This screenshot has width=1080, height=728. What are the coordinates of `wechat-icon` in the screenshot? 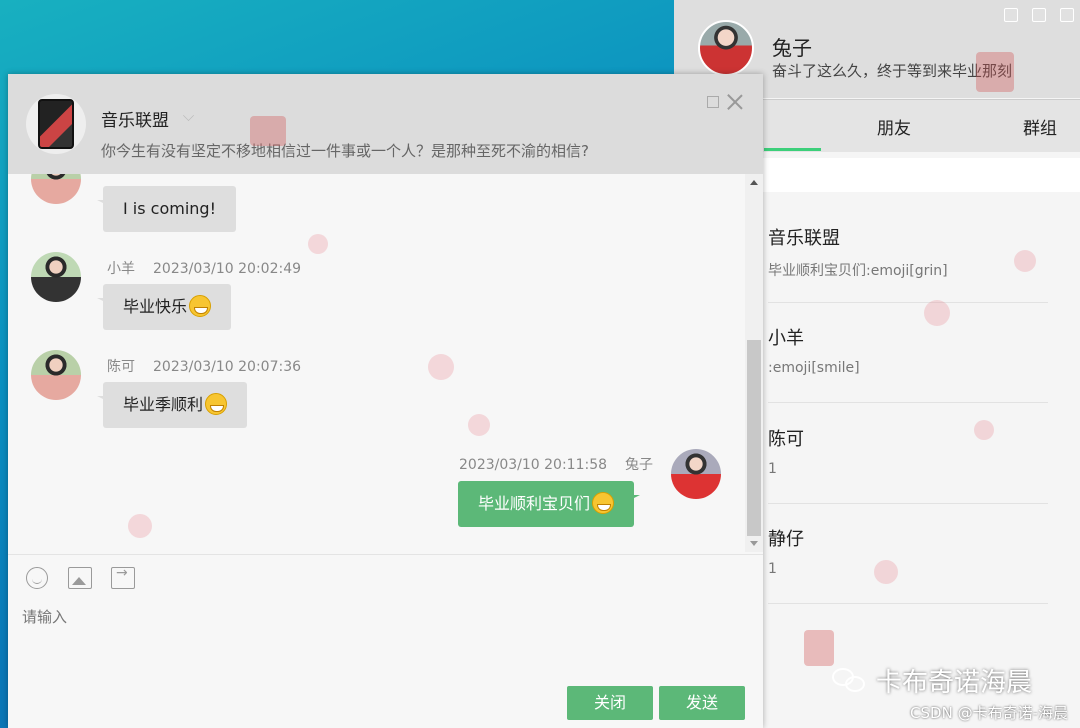 It's located at (850, 680).